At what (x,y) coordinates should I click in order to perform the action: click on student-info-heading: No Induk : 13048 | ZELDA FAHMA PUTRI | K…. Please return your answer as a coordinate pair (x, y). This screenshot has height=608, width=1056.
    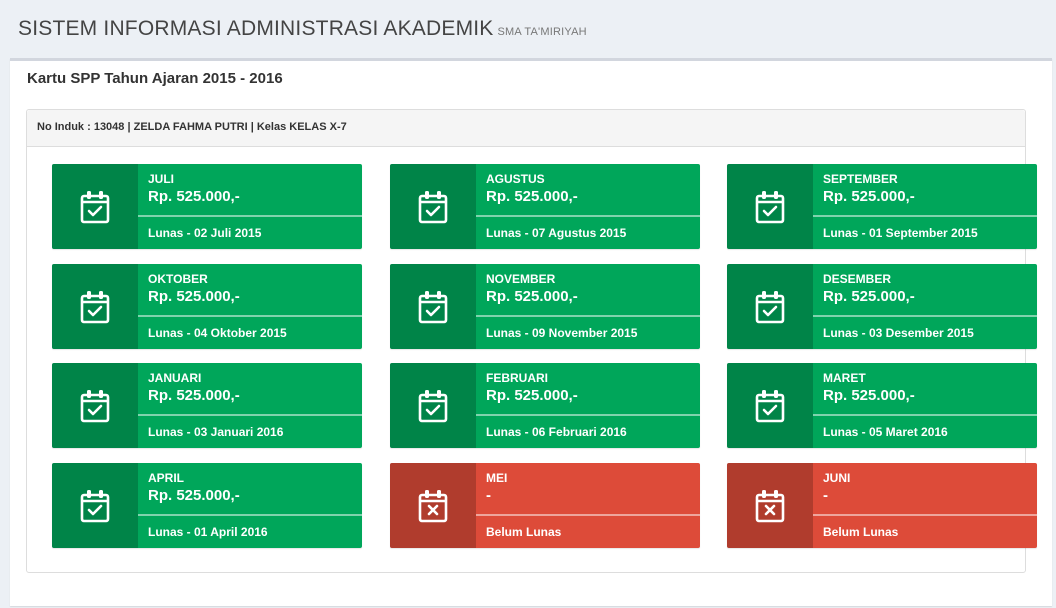
    Looking at the image, I should click on (526, 128).